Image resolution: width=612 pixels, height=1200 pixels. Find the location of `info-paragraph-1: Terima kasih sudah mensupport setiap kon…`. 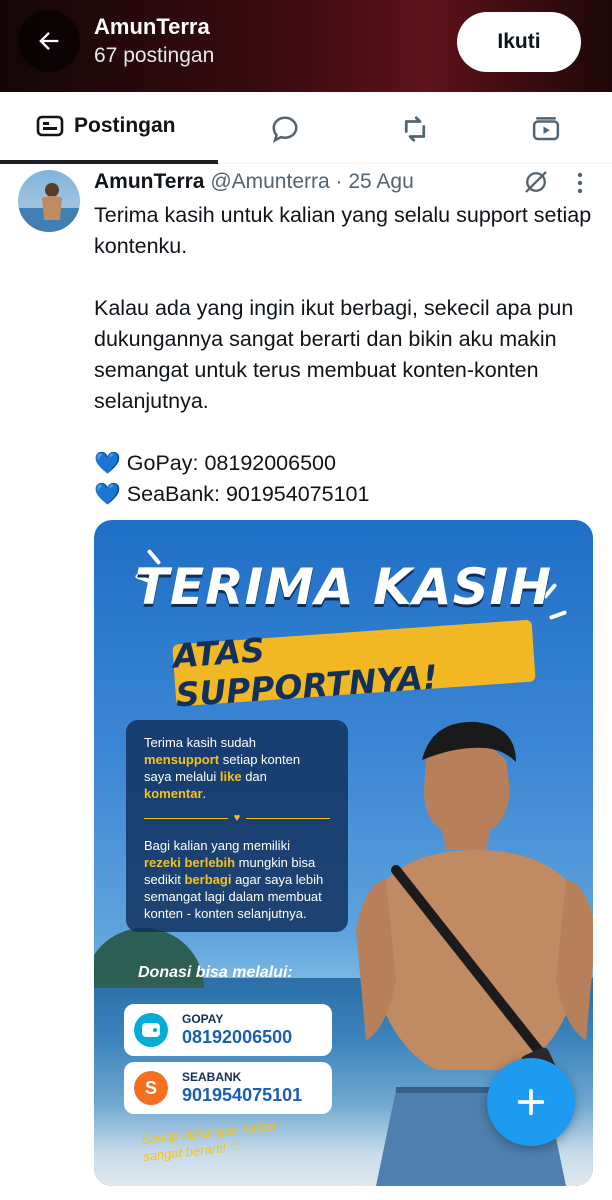

info-paragraph-1: Terima kasih sudah mensupport setiap kon… is located at coordinates (237, 768).